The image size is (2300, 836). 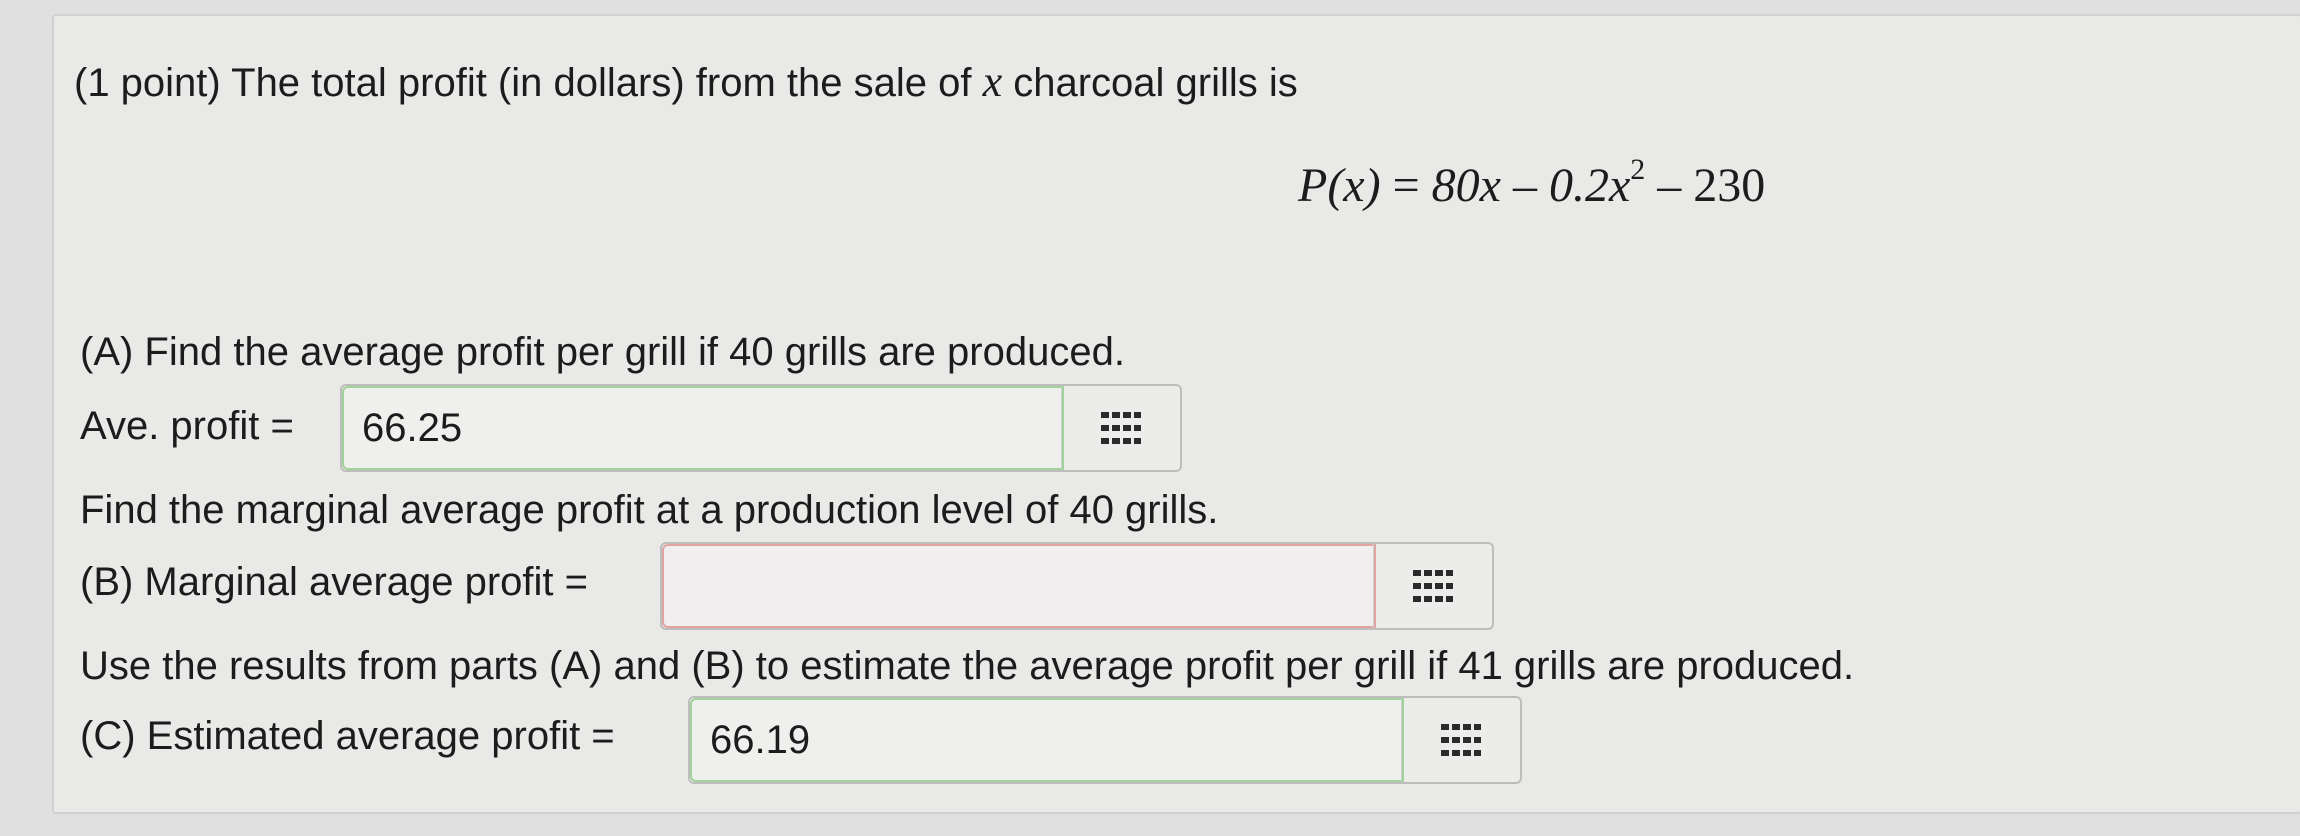 I want to click on ave-profit-input: 66.25, so click(x=703, y=428).